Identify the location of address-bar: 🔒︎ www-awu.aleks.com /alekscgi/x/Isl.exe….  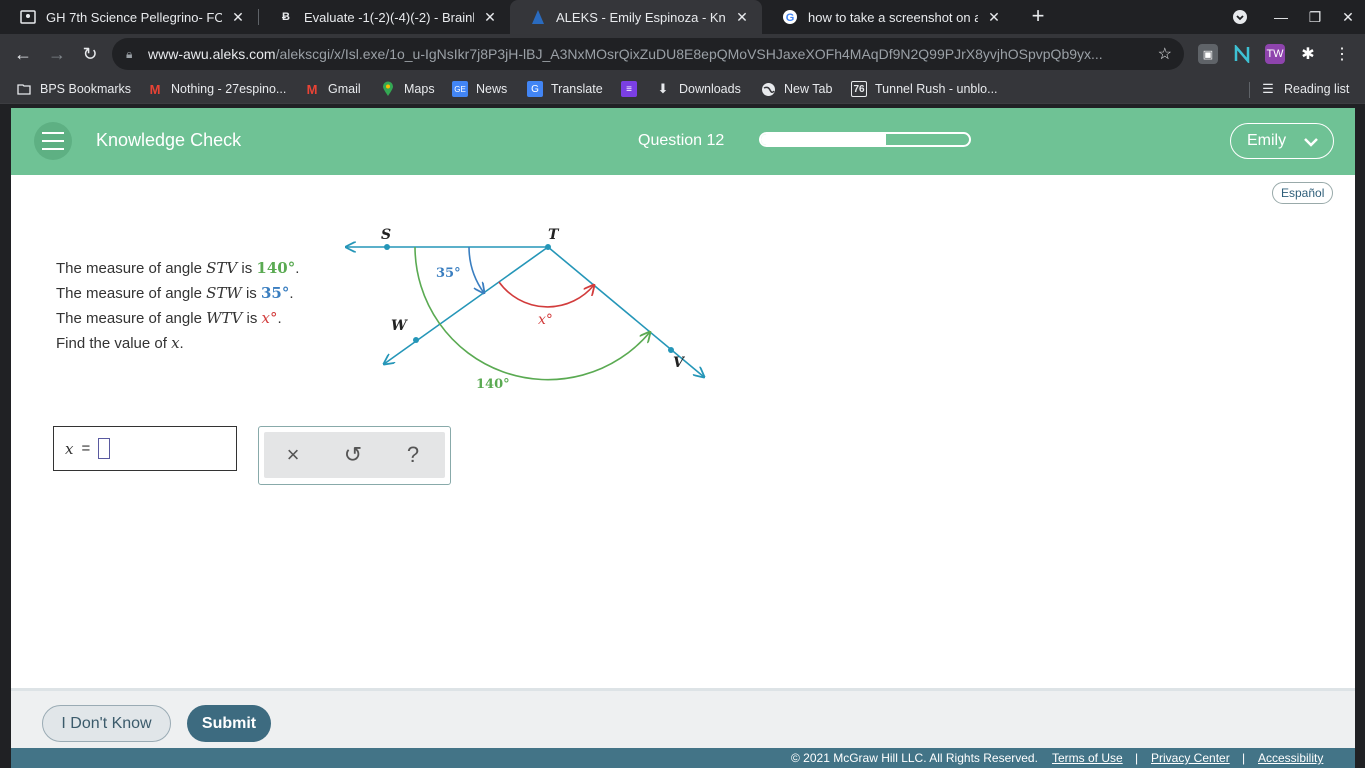
(648, 54).